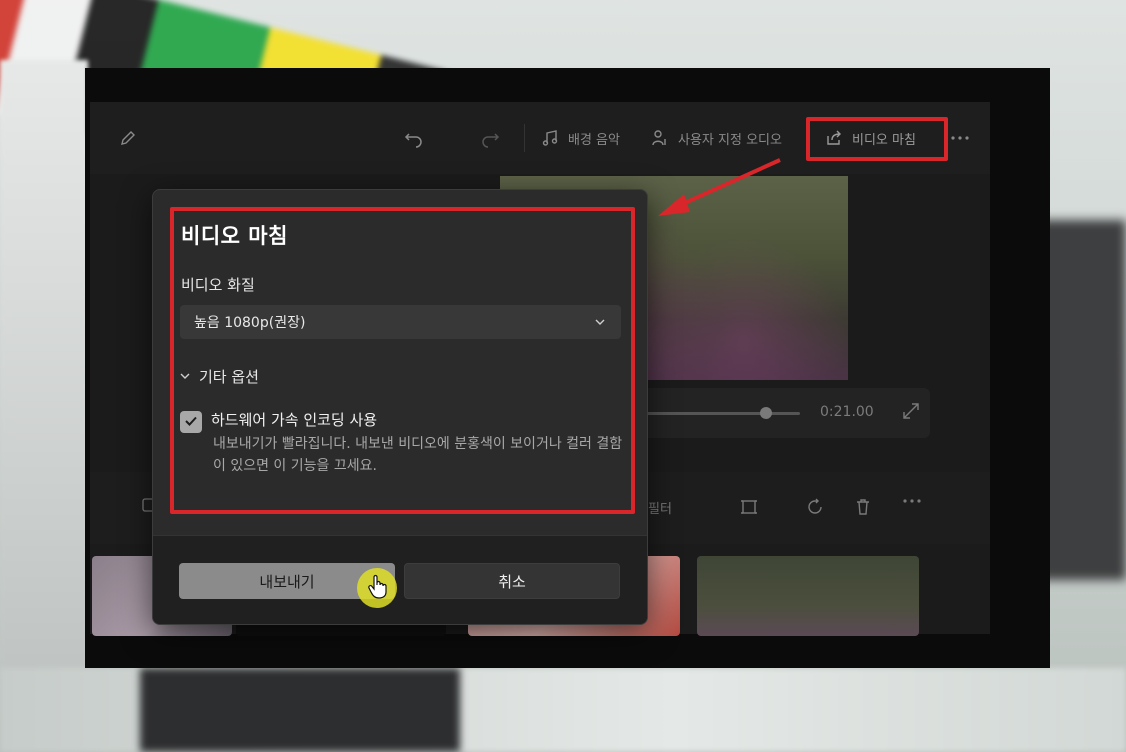  I want to click on mouse-cursor, so click(378, 589).